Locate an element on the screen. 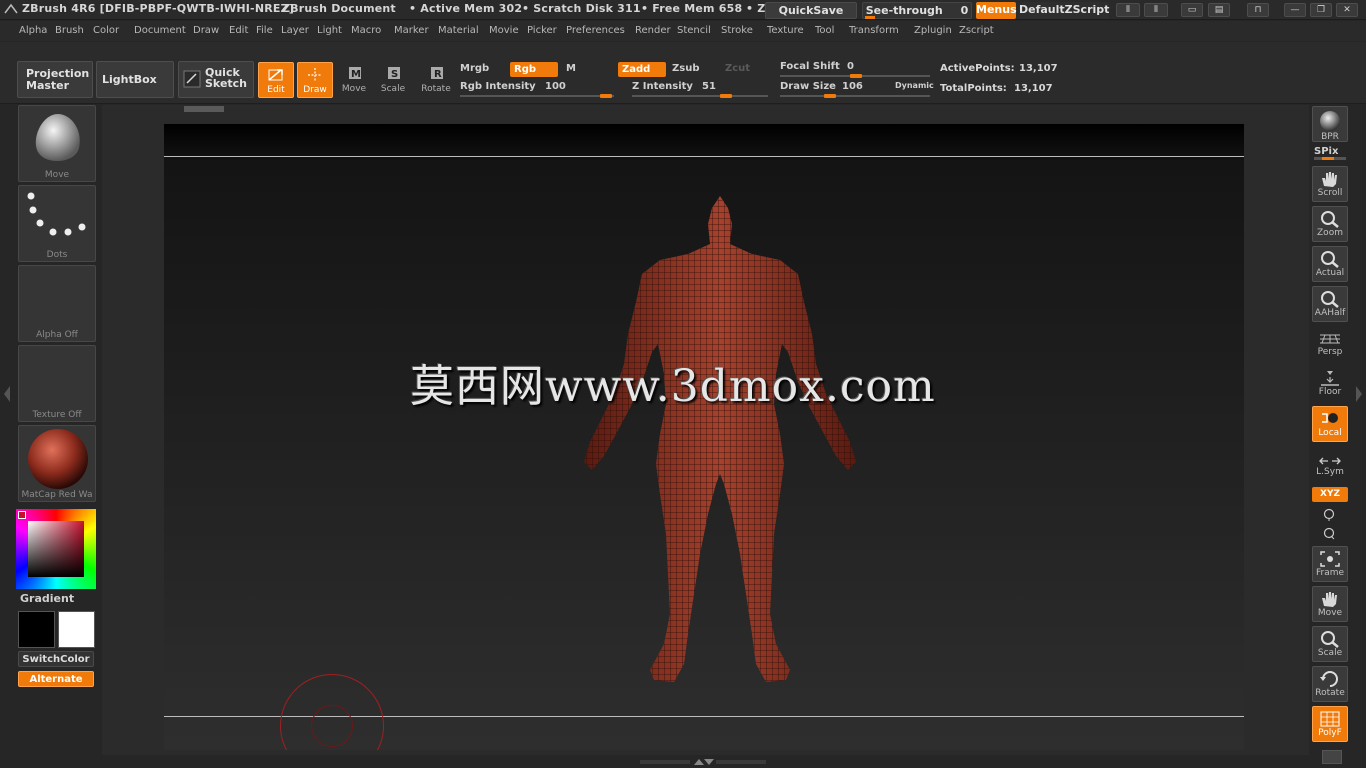 The width and height of the screenshot is (1366, 768). menu-picker: Picker is located at coordinates (542, 30).